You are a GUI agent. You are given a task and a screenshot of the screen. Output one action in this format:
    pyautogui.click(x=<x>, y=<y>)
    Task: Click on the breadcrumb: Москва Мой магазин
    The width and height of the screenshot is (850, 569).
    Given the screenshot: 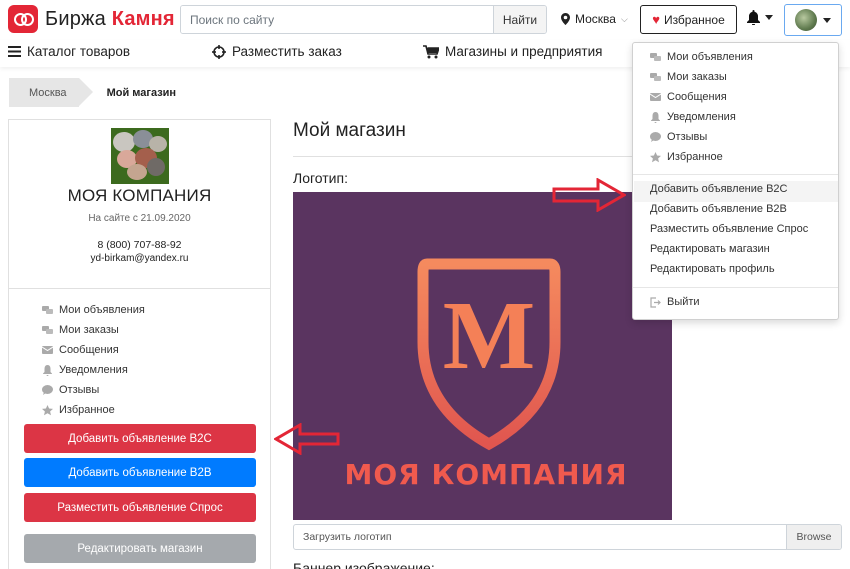 What is the action you would take?
    pyautogui.click(x=92, y=92)
    